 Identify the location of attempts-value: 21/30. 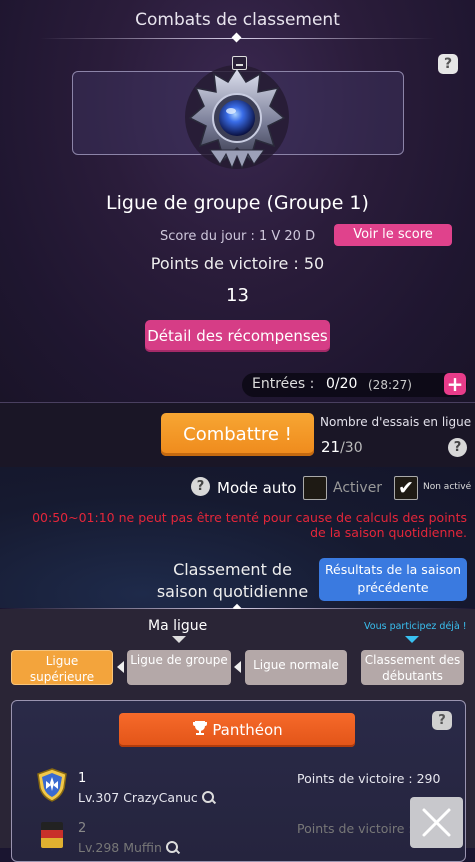
(342, 447).